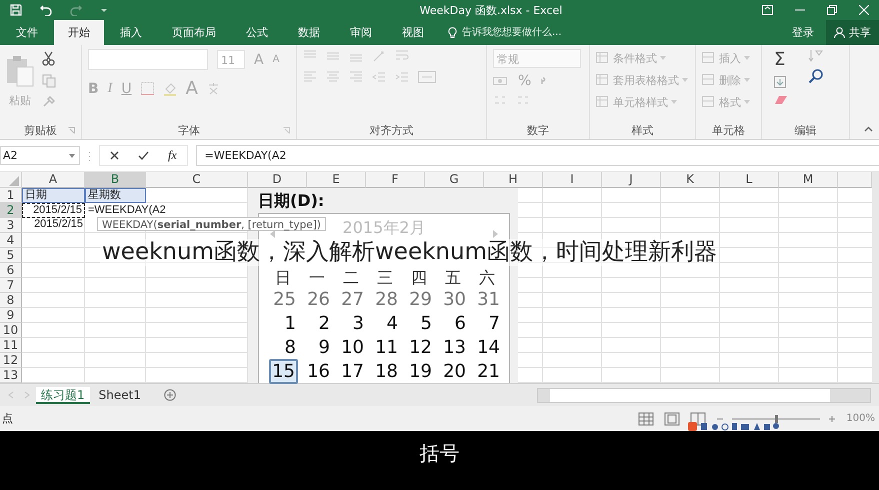  Describe the element at coordinates (808, 180) in the screenshot. I see `column-header: M` at that location.